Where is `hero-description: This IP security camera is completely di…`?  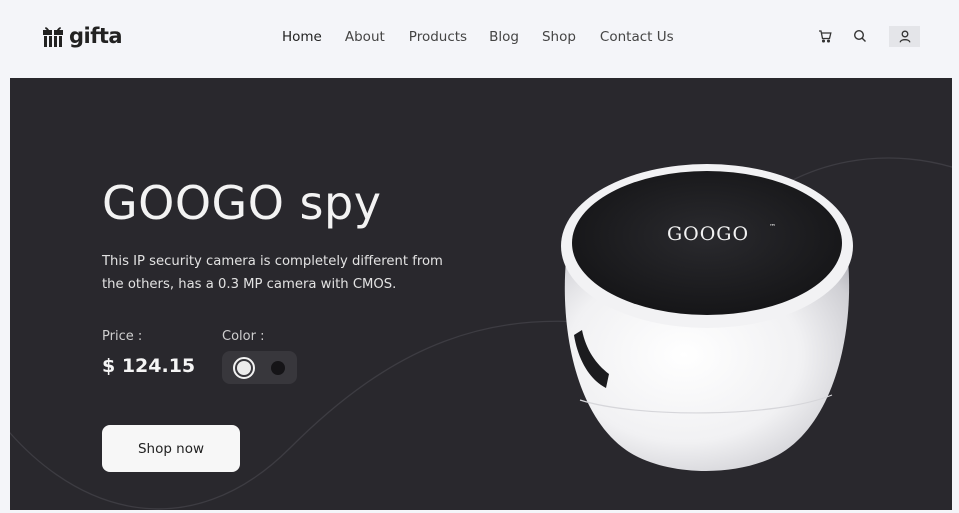
hero-description: This IP security camera is completely di… is located at coordinates (272, 273).